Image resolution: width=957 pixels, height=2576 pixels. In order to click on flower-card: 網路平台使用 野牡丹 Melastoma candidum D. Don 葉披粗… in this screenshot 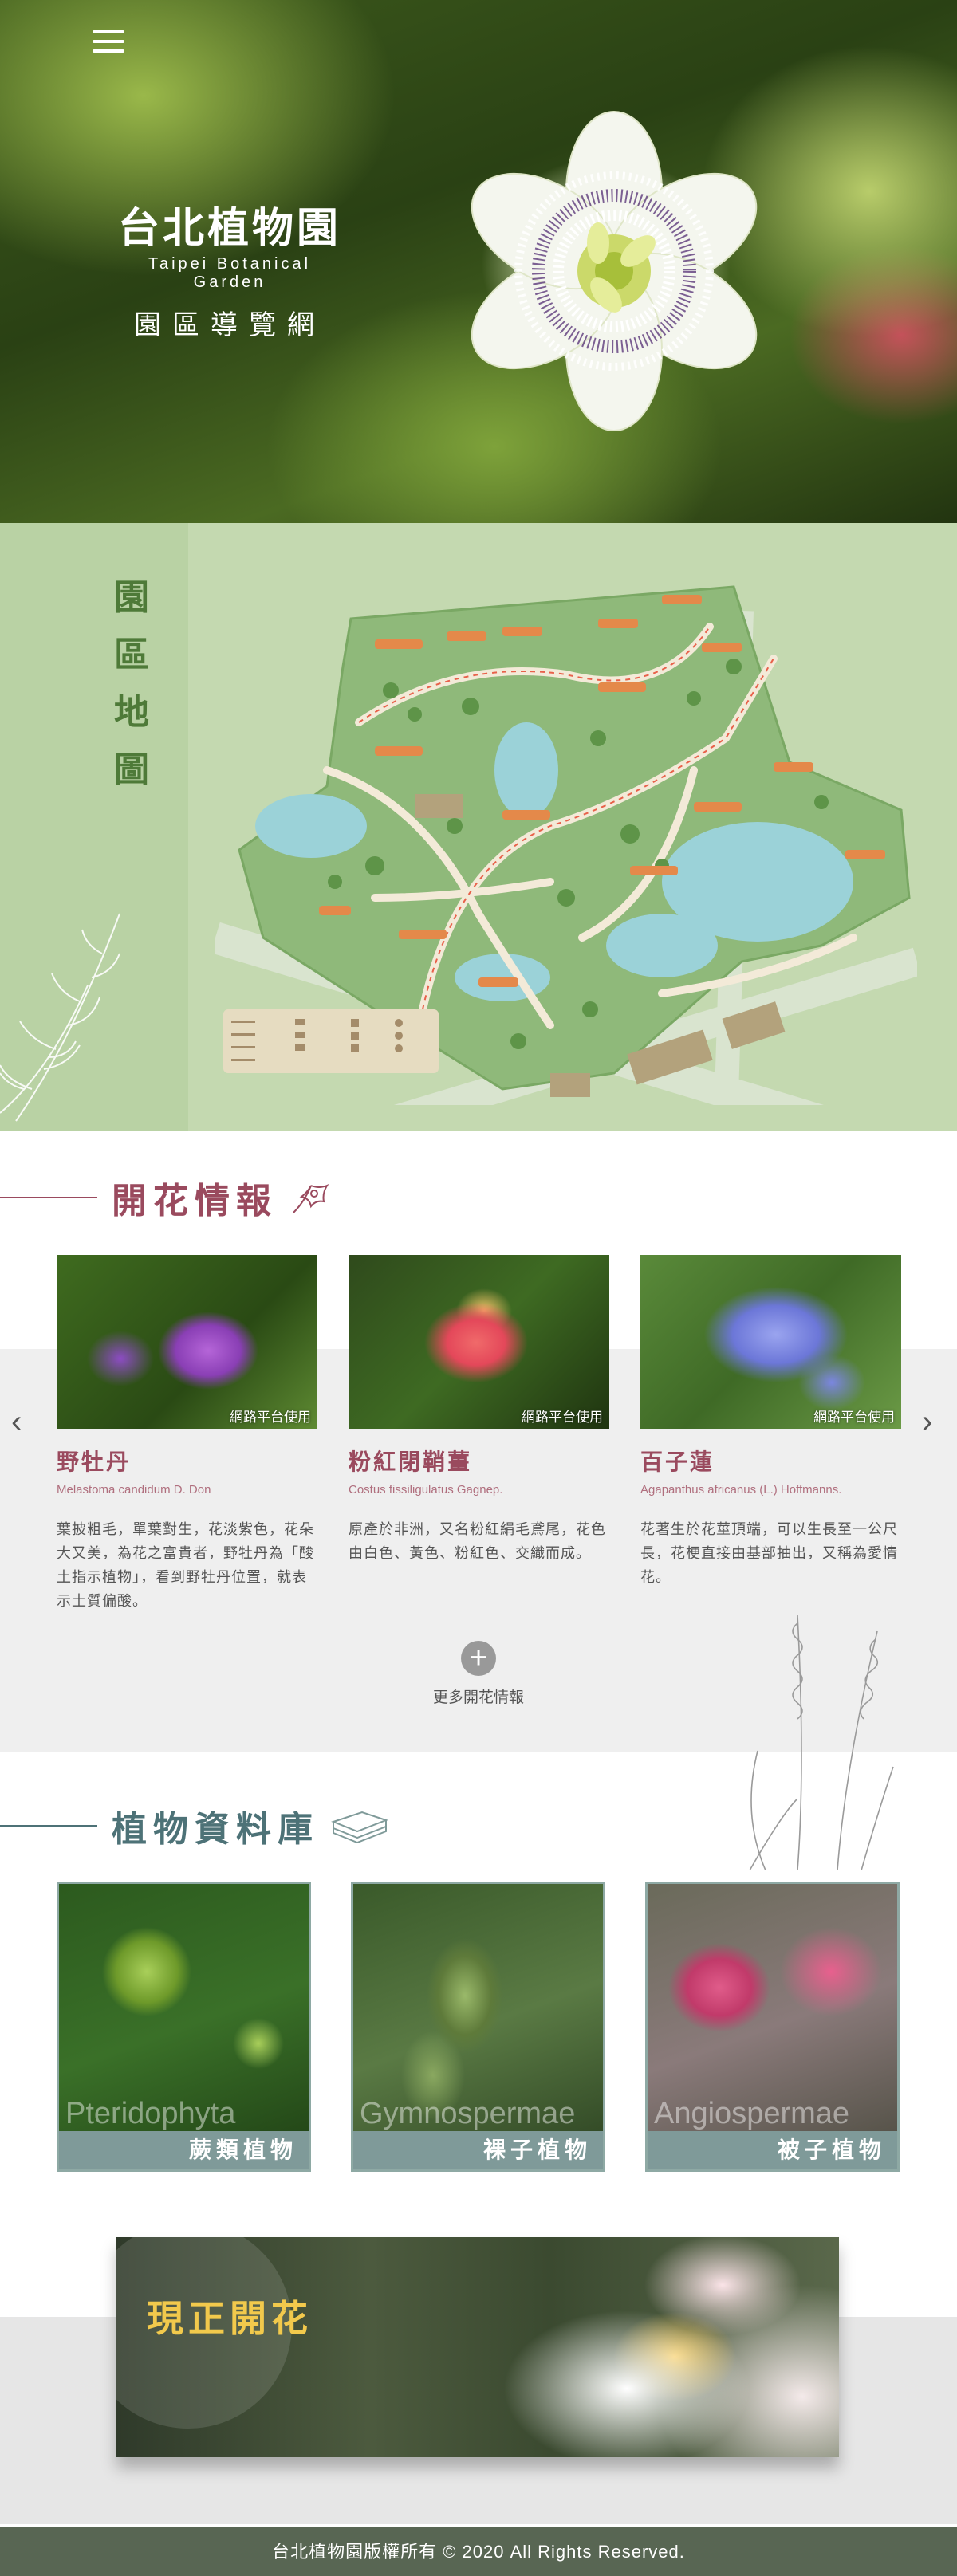, I will do `click(187, 1434)`.